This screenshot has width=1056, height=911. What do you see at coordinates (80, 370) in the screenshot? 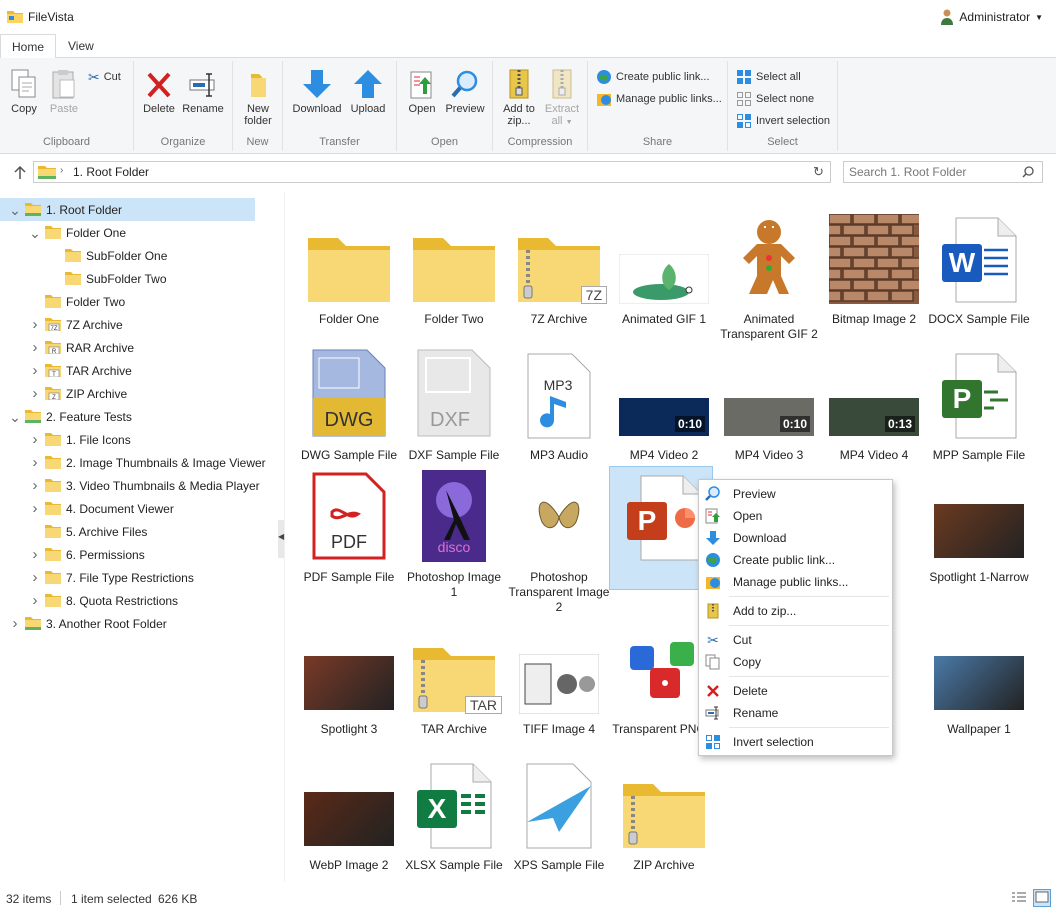
I see `tree-item: › T TAR Archive` at bounding box center [80, 370].